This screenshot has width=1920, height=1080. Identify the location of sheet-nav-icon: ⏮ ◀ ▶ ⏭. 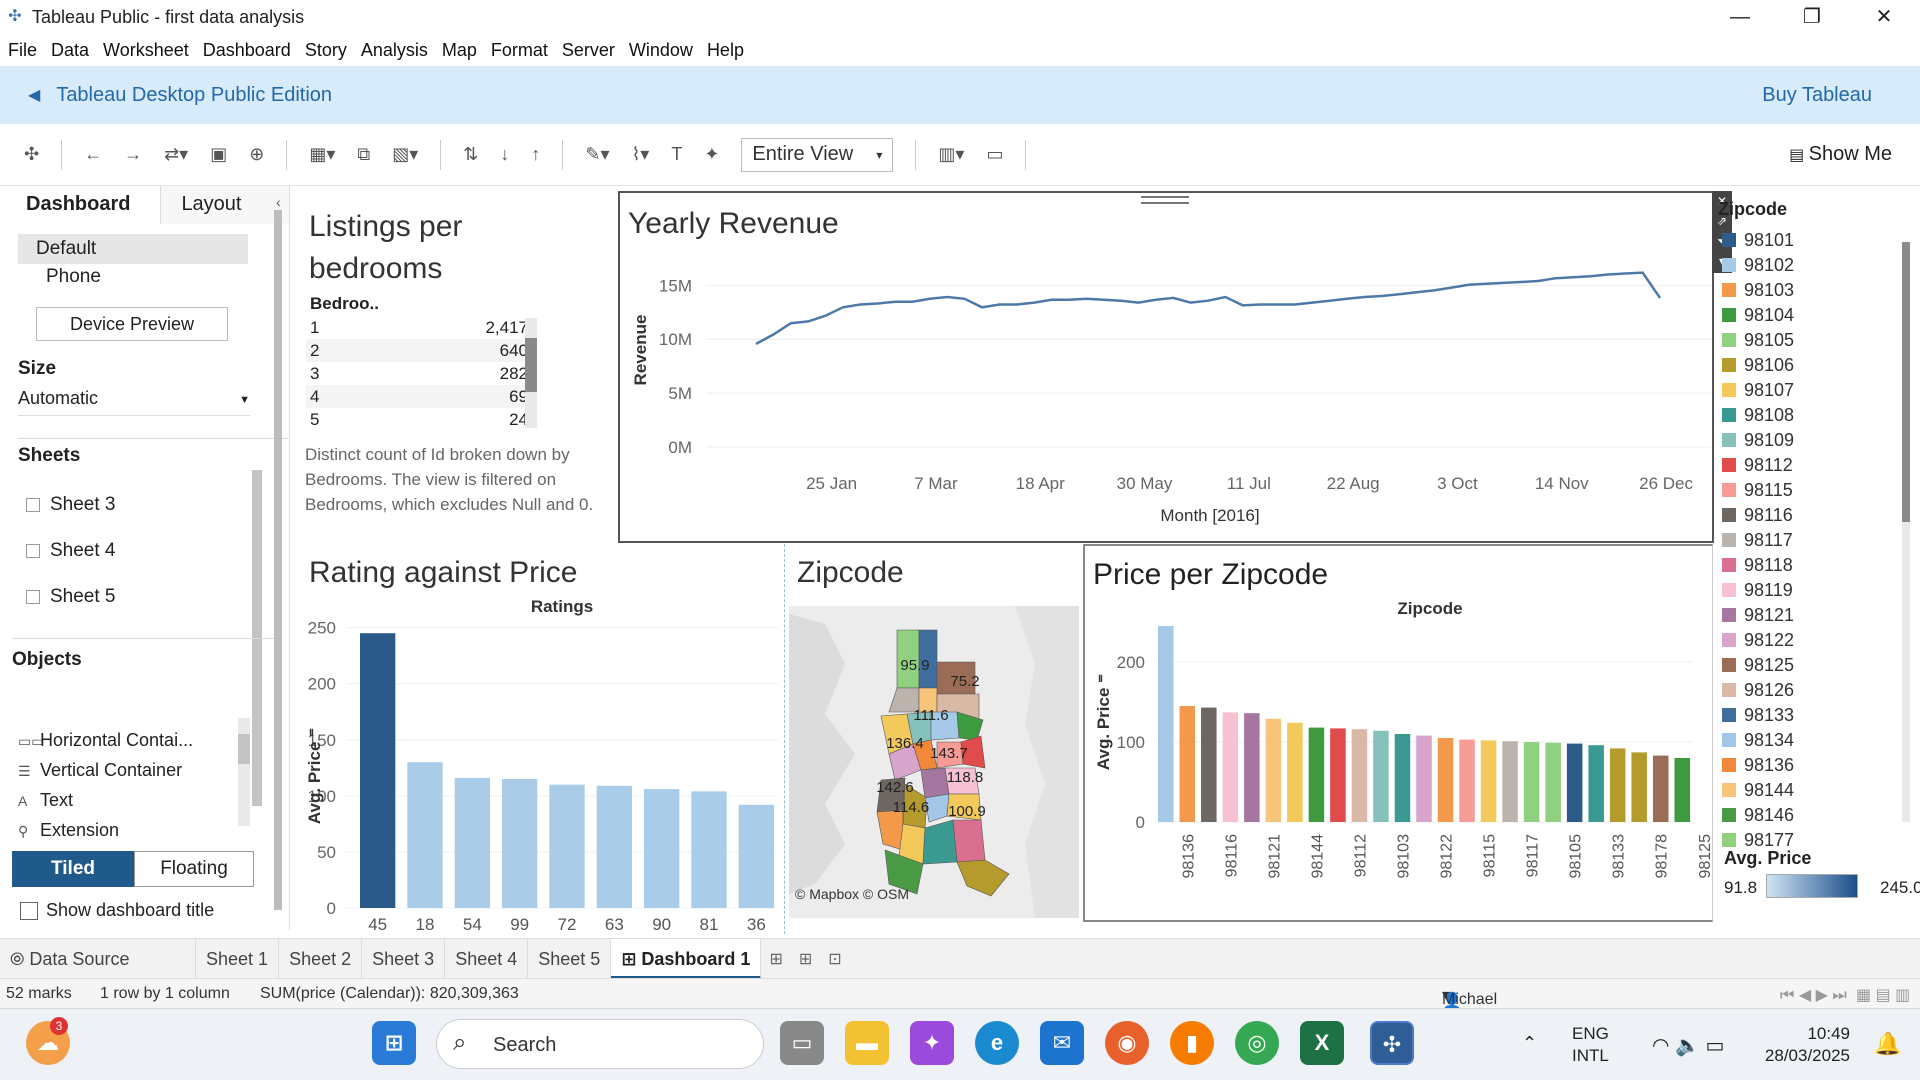
(1813, 995).